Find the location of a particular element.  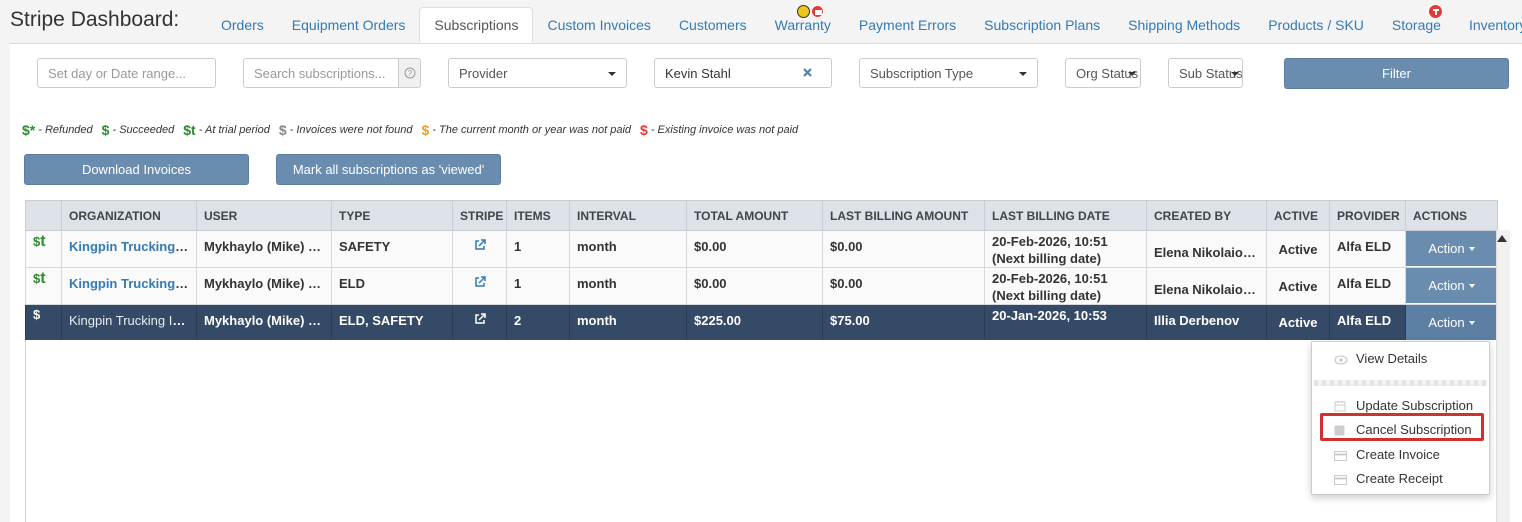

tab-products-sku: Products / SKU is located at coordinates (1316, 25).